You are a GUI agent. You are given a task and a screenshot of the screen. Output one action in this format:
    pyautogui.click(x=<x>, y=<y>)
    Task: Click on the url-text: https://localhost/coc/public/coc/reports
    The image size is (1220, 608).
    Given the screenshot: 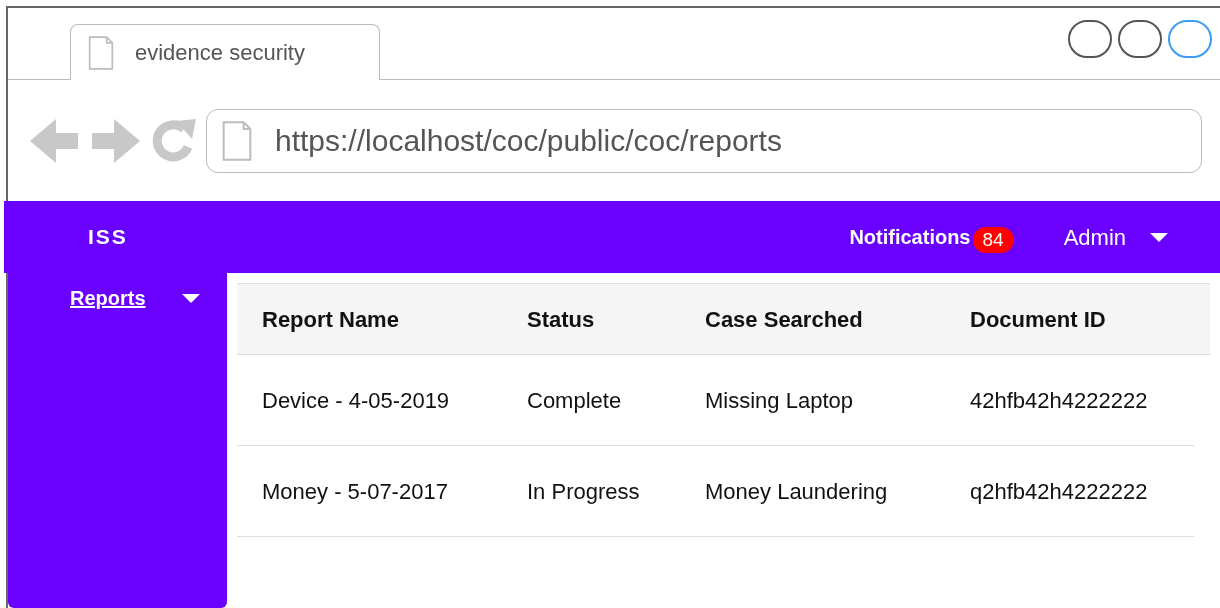 What is the action you would take?
    pyautogui.click(x=528, y=141)
    